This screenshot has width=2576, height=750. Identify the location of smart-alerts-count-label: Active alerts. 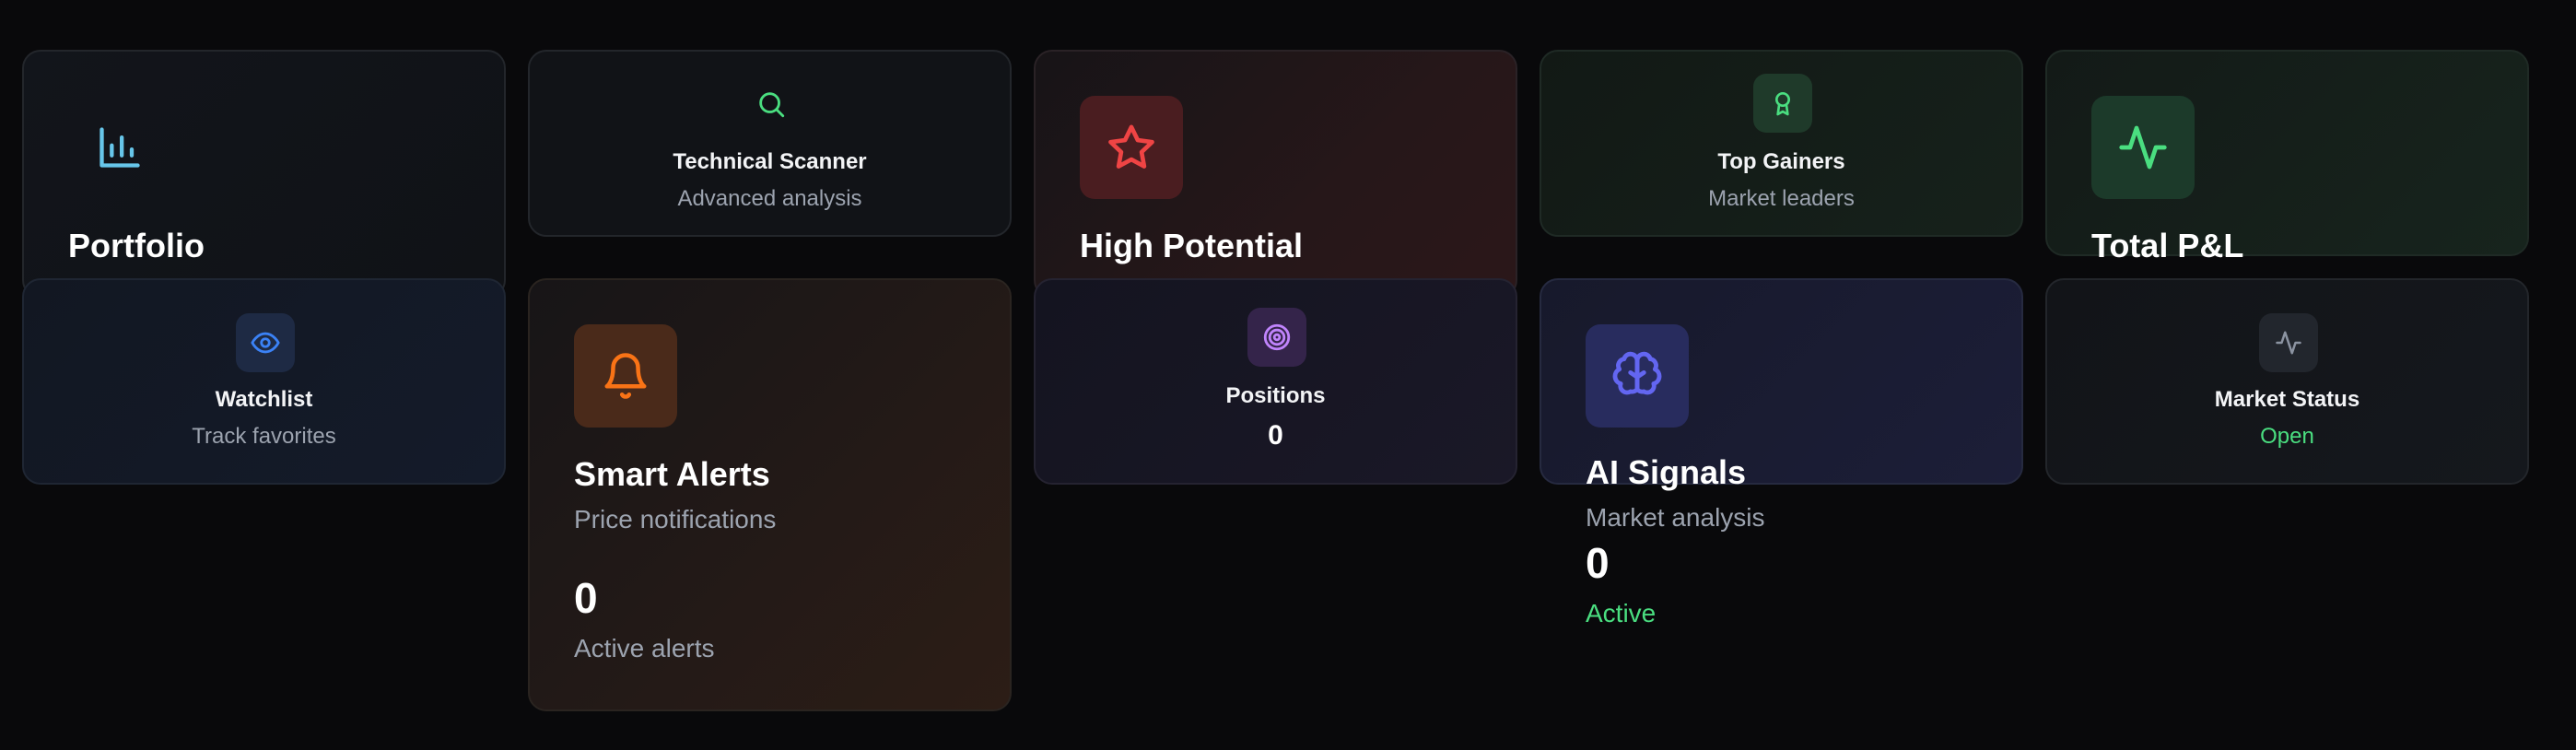
(644, 648).